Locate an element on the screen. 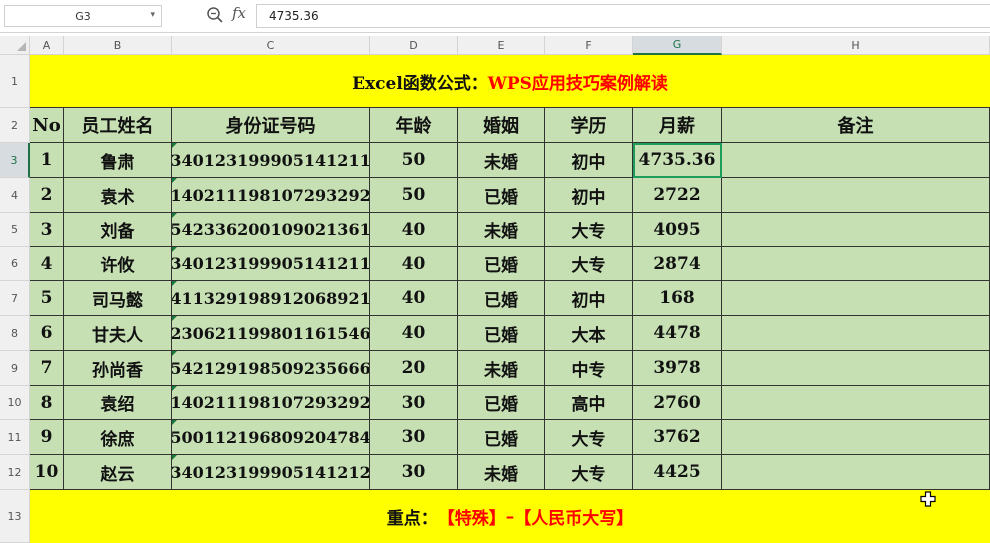 The width and height of the screenshot is (990, 543). cell-id: 542129198509235666 is located at coordinates (271, 368).